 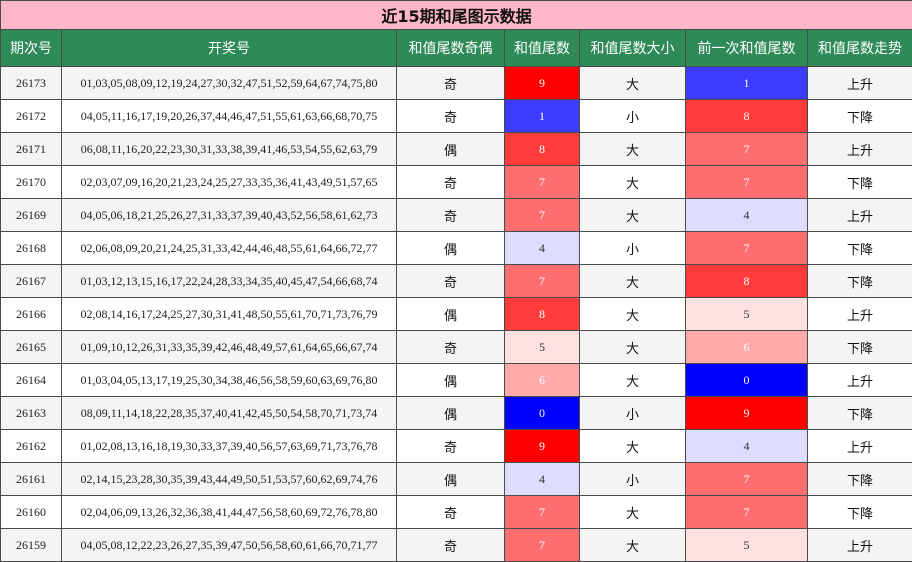 I want to click on issue-cell: 26172, so click(x=31, y=116).